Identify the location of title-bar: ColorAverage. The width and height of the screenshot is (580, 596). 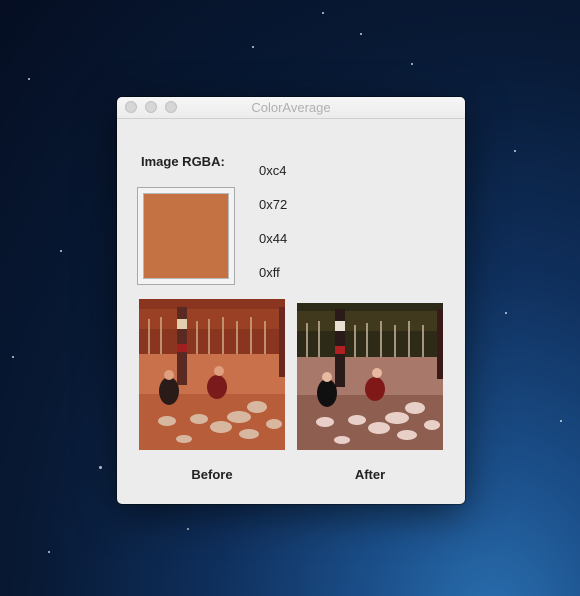
(291, 108).